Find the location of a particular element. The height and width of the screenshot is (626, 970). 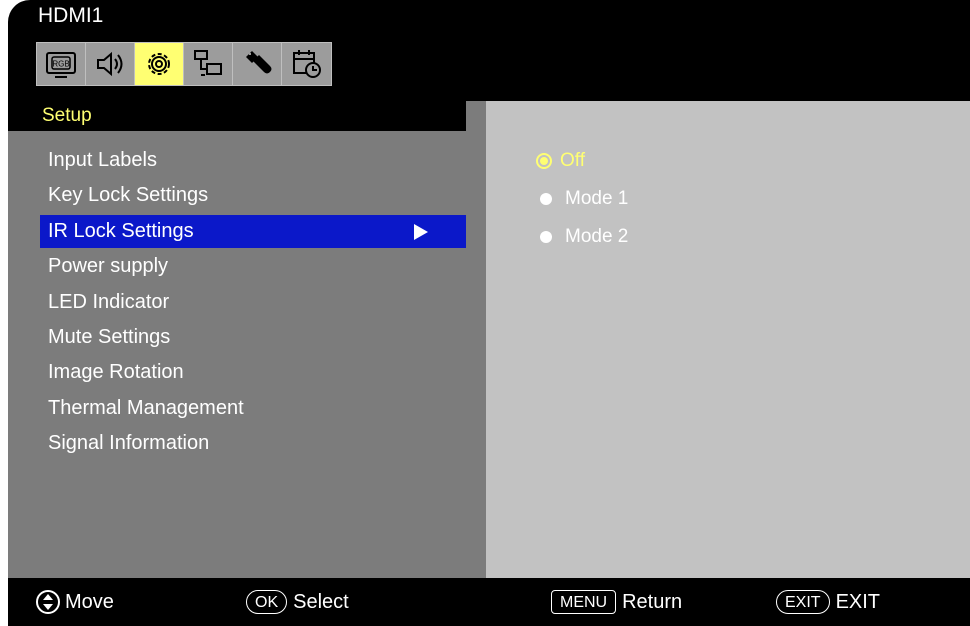

move-label: Move is located at coordinates (89, 601).